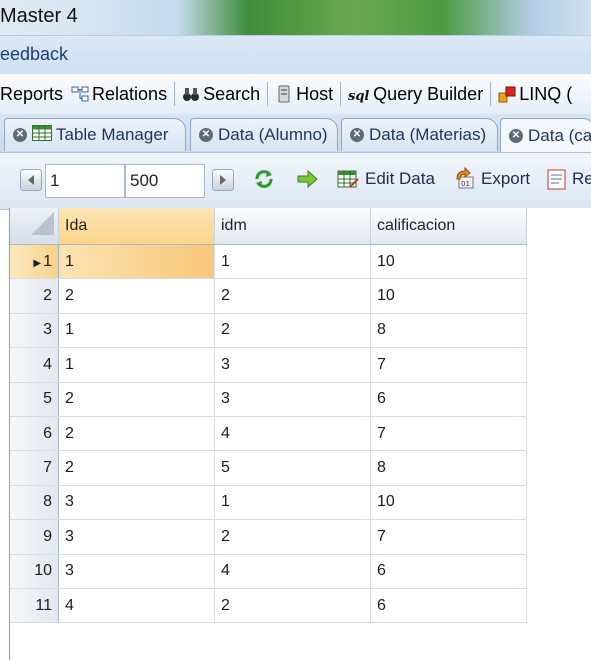  I want to click on table-row: 8 3 1 10, so click(268, 503).